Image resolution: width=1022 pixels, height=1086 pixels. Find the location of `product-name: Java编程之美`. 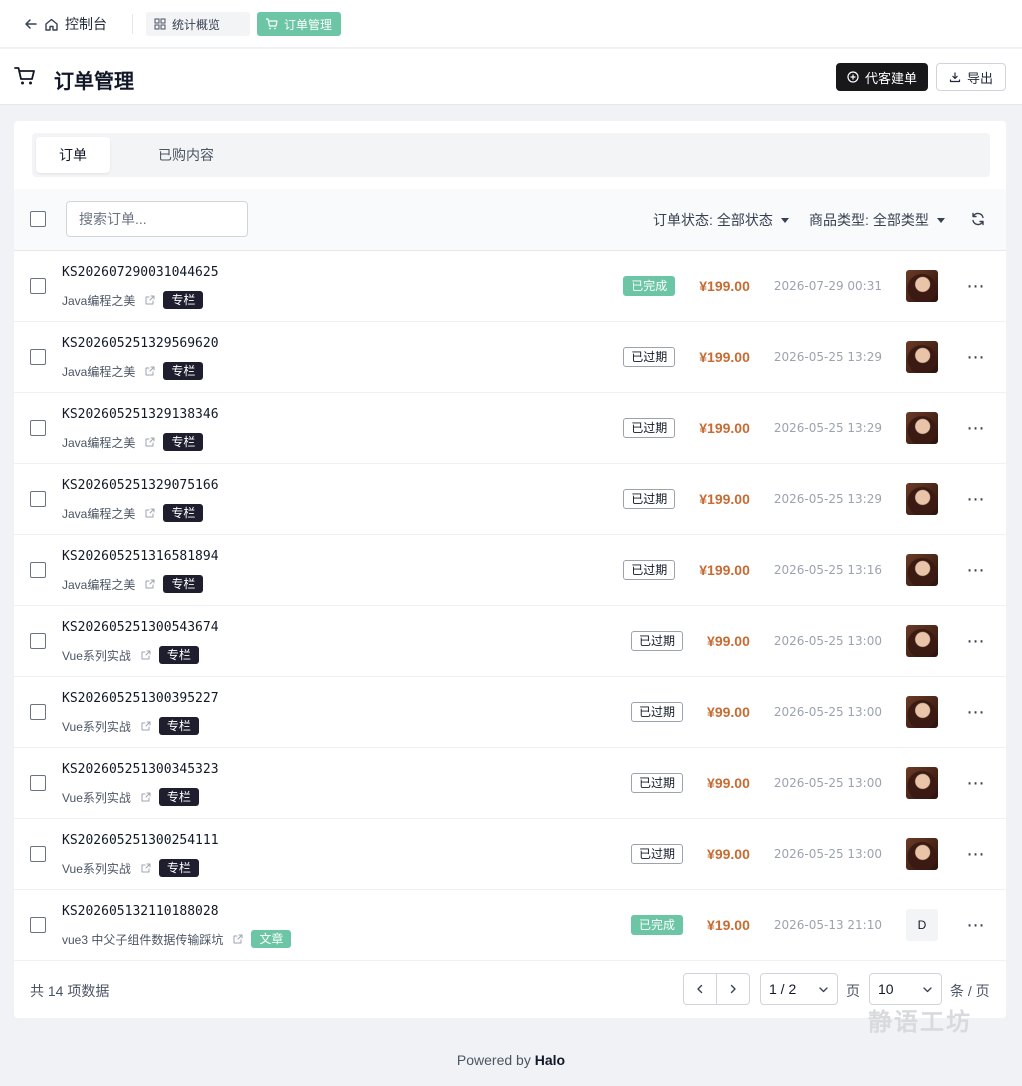

product-name: Java编程之美 is located at coordinates (99, 442).